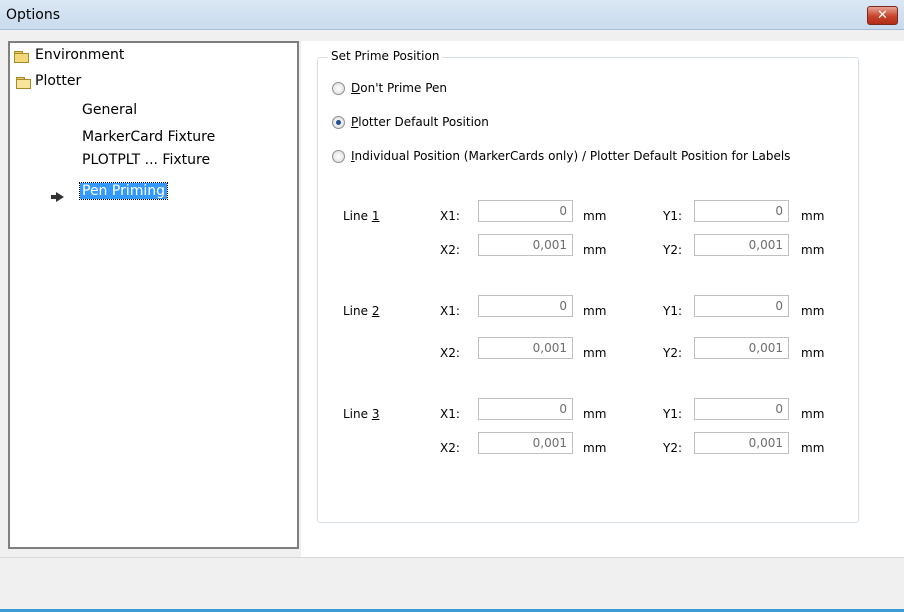  What do you see at coordinates (741, 306) in the screenshot?
I see `line-2-y1-input: 0` at bounding box center [741, 306].